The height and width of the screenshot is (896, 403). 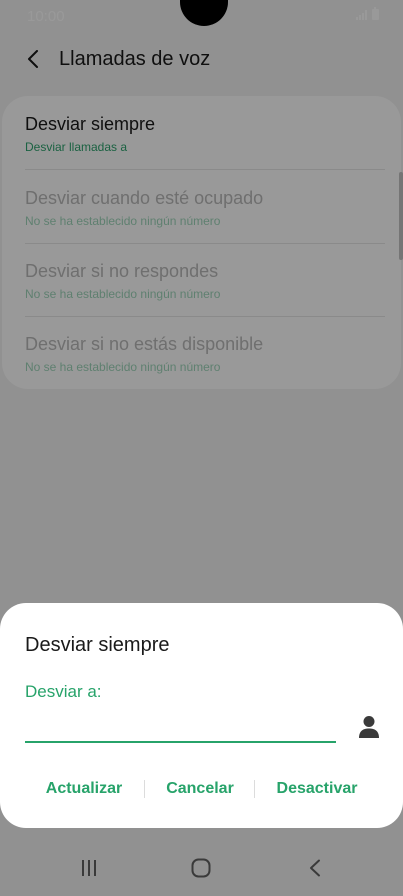 I want to click on back-icon, so click(x=315, y=868).